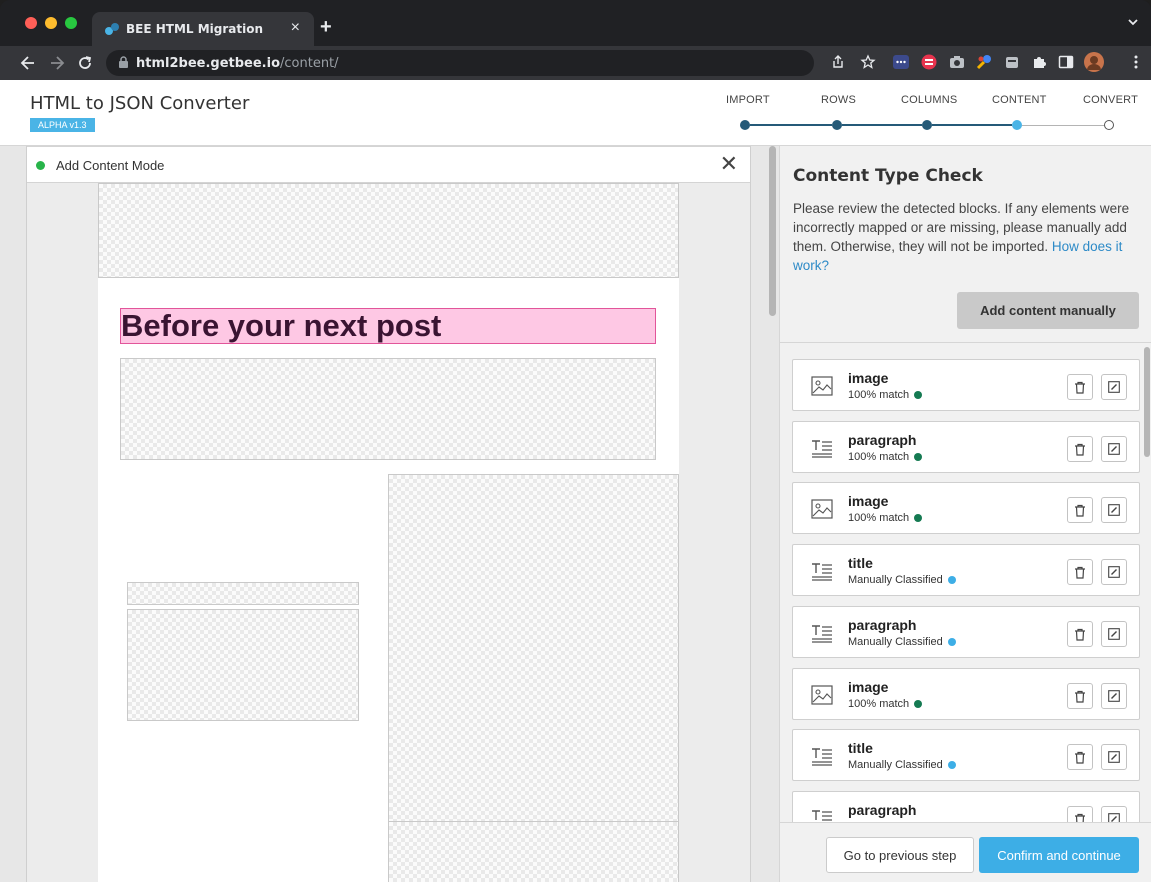  What do you see at coordinates (1066, 62) in the screenshot?
I see `sidepanel-icon` at bounding box center [1066, 62].